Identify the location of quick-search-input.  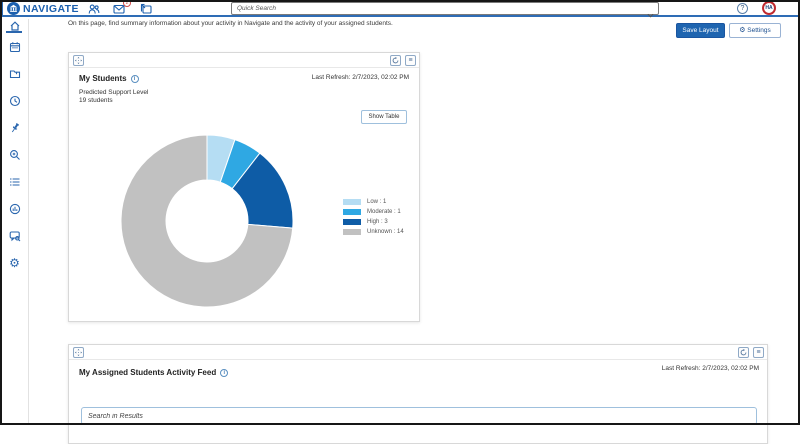
(437, 8).